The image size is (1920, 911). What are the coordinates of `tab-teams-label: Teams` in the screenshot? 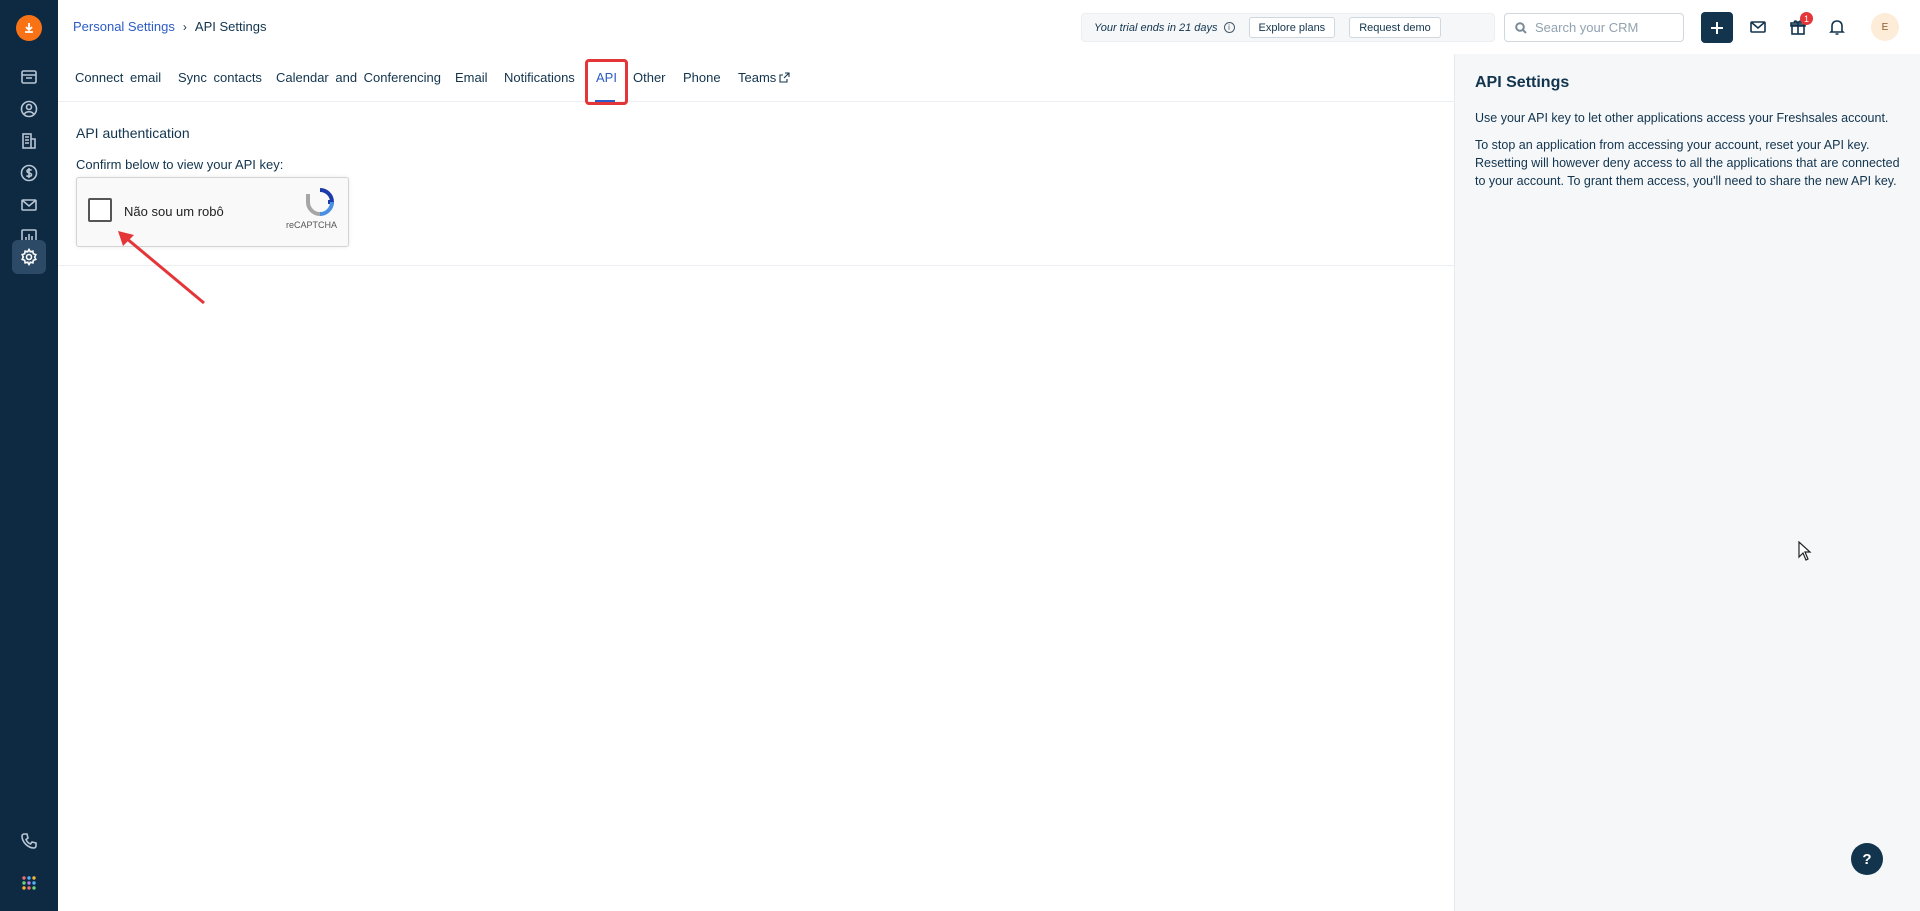 It's located at (757, 77).